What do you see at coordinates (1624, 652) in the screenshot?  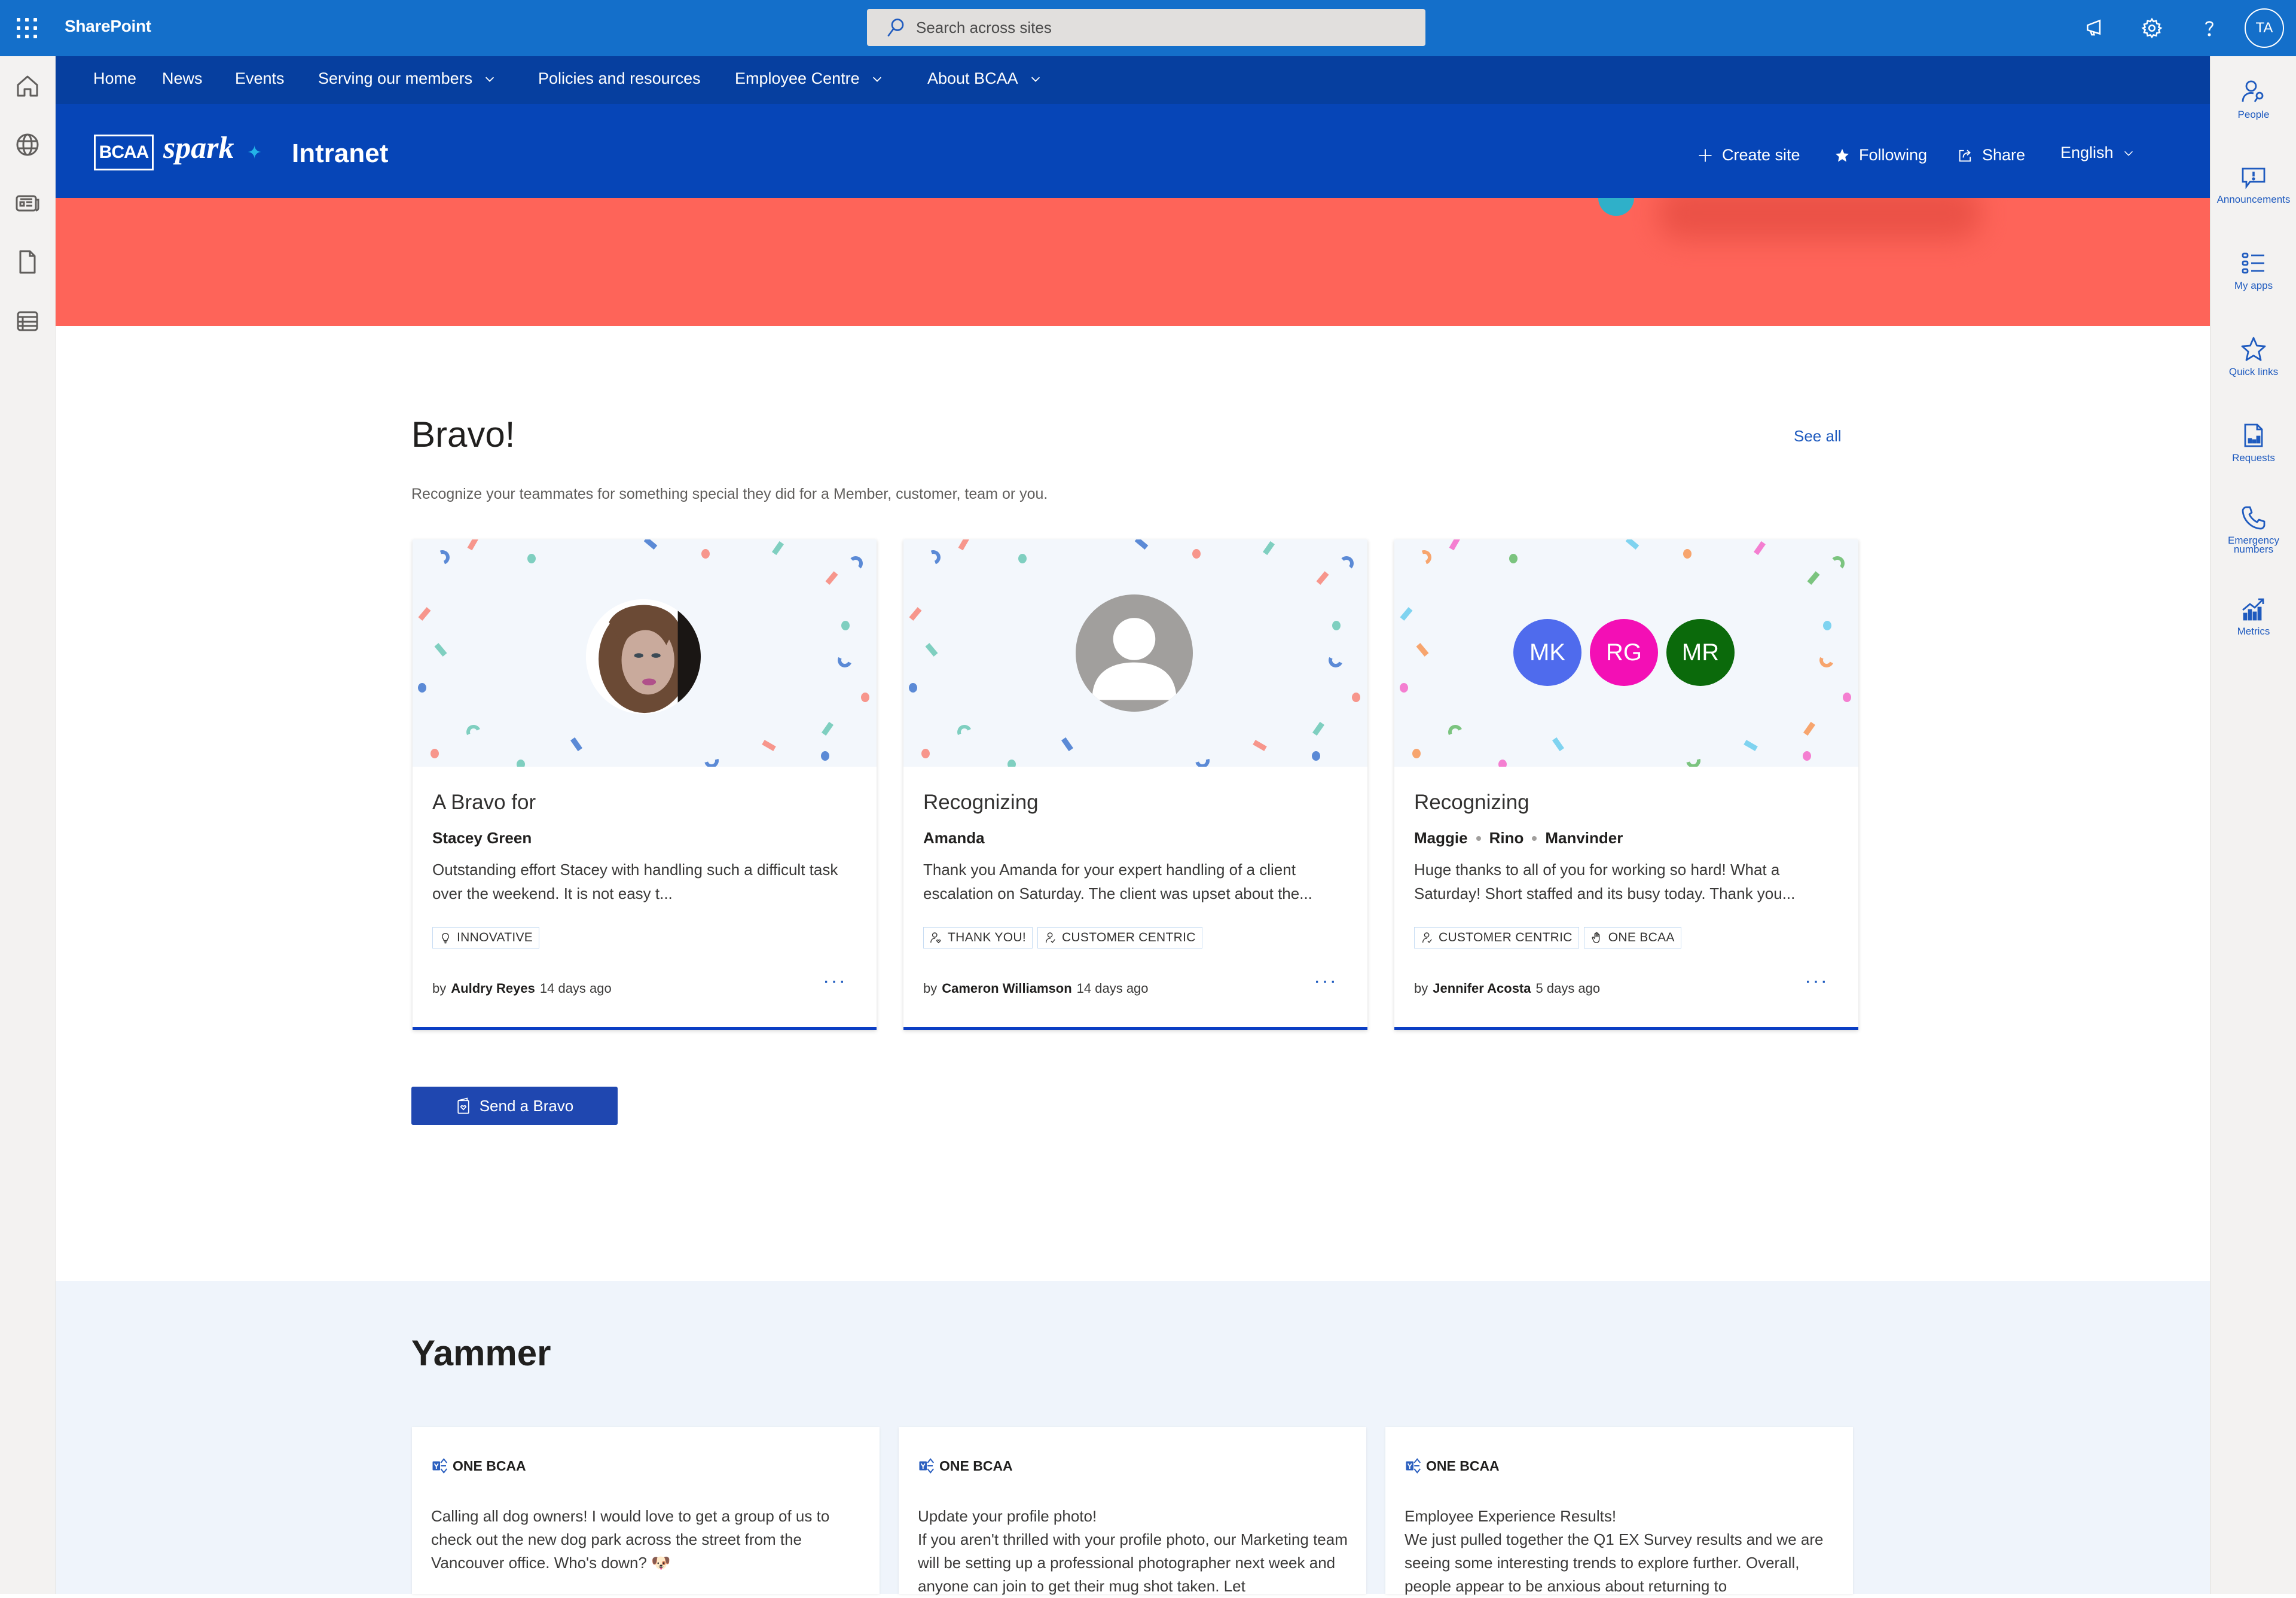 I see `initials-avatar: RG` at bounding box center [1624, 652].